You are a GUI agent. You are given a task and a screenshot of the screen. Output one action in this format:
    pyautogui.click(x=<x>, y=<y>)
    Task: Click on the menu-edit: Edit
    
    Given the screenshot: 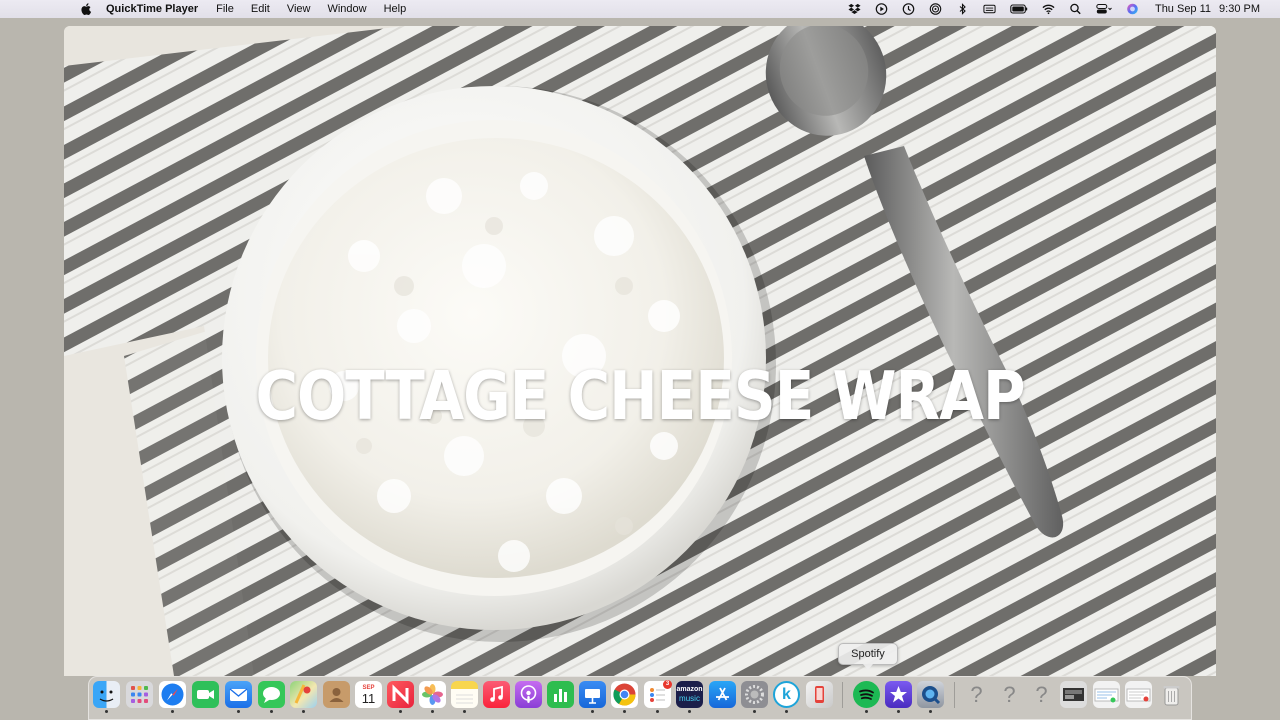 What is the action you would take?
    pyautogui.click(x=260, y=9)
    